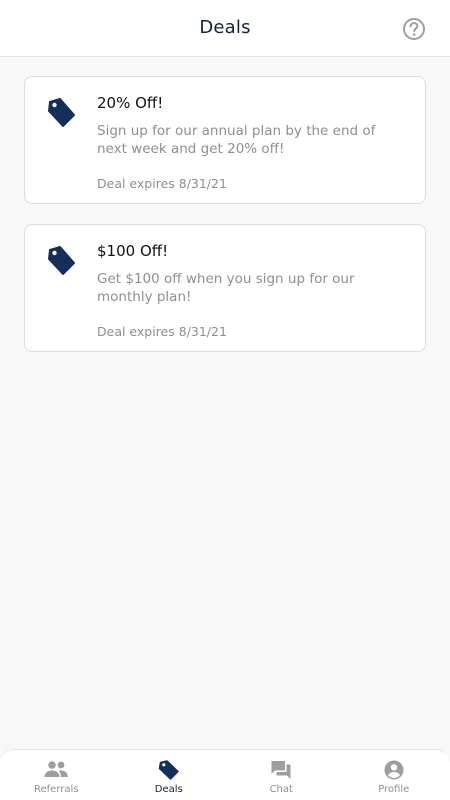 The height and width of the screenshot is (800, 450). I want to click on tab-referrals: Referrals, so click(56, 775).